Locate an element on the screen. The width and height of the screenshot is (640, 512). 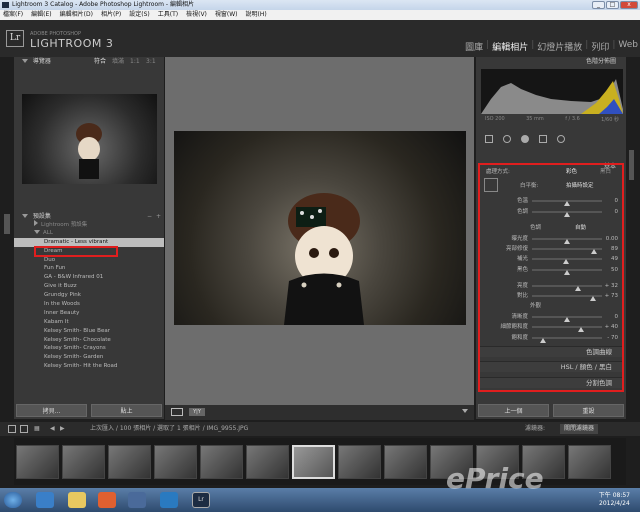
preset-item: Kelsey Smith- Crayons is located at coordinates (89, 348).